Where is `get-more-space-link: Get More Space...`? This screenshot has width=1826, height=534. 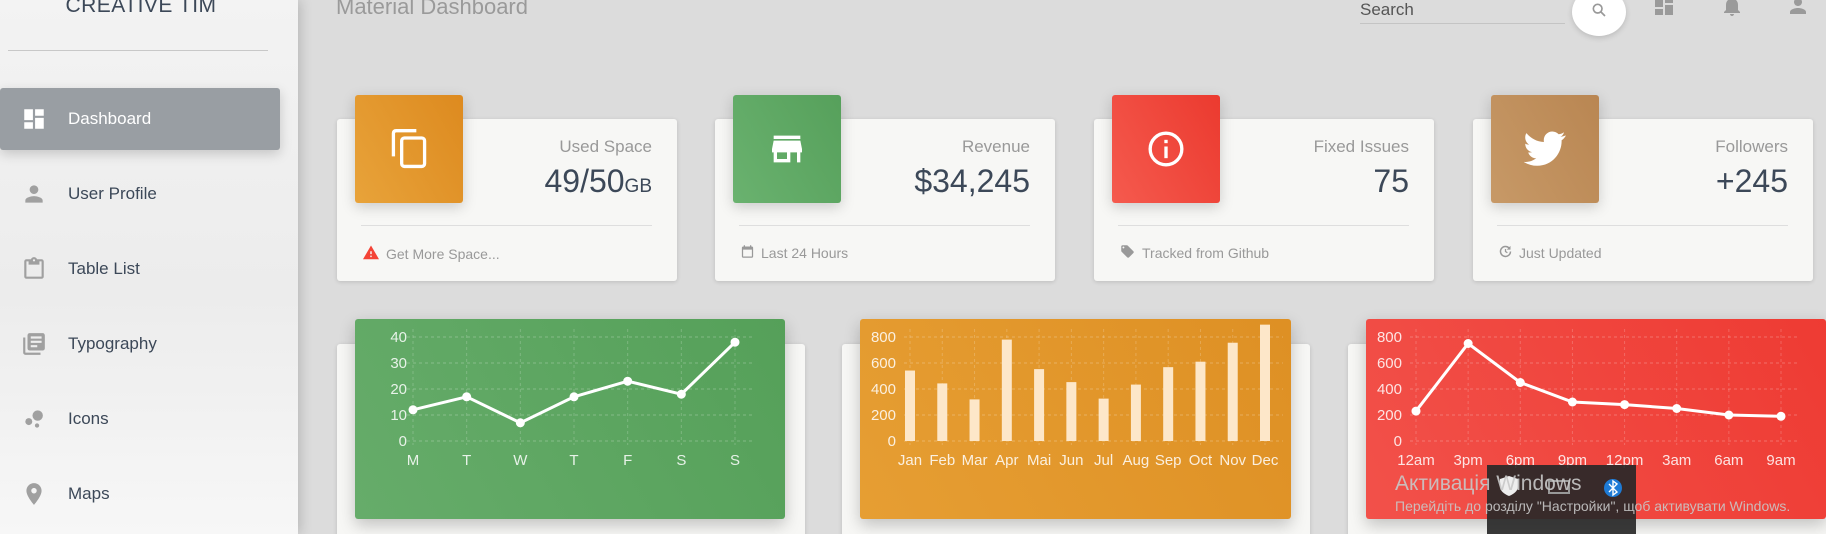 get-more-space-link: Get More Space... is located at coordinates (443, 254).